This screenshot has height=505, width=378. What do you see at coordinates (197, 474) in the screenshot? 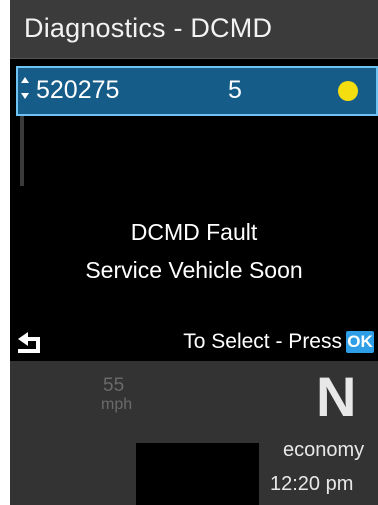
I see `info-panel` at bounding box center [197, 474].